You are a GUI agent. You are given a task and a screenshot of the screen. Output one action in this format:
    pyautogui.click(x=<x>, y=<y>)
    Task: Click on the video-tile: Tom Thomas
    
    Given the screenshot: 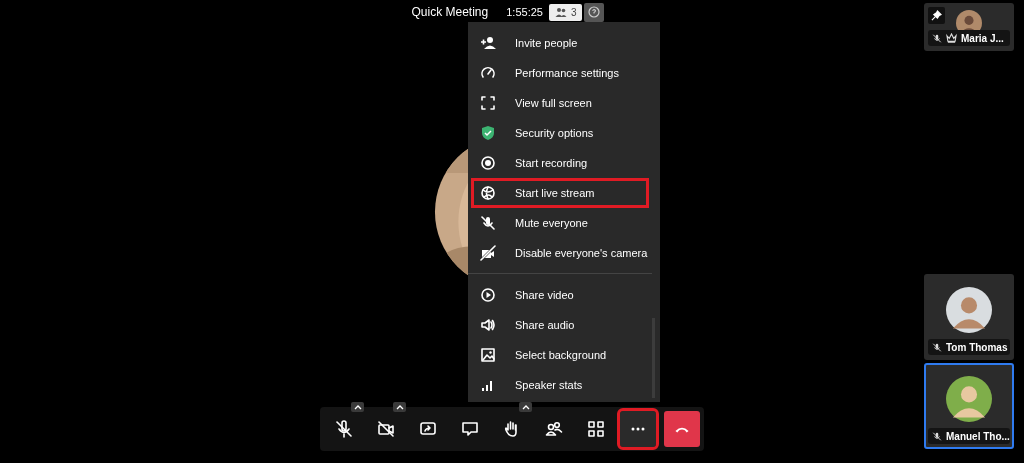 What is the action you would take?
    pyautogui.click(x=969, y=317)
    